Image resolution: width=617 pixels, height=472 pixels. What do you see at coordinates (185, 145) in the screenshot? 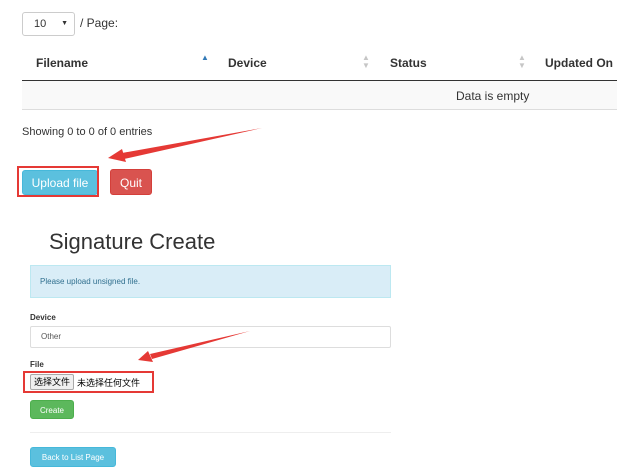
I see `annotation-arrow-upload` at bounding box center [185, 145].